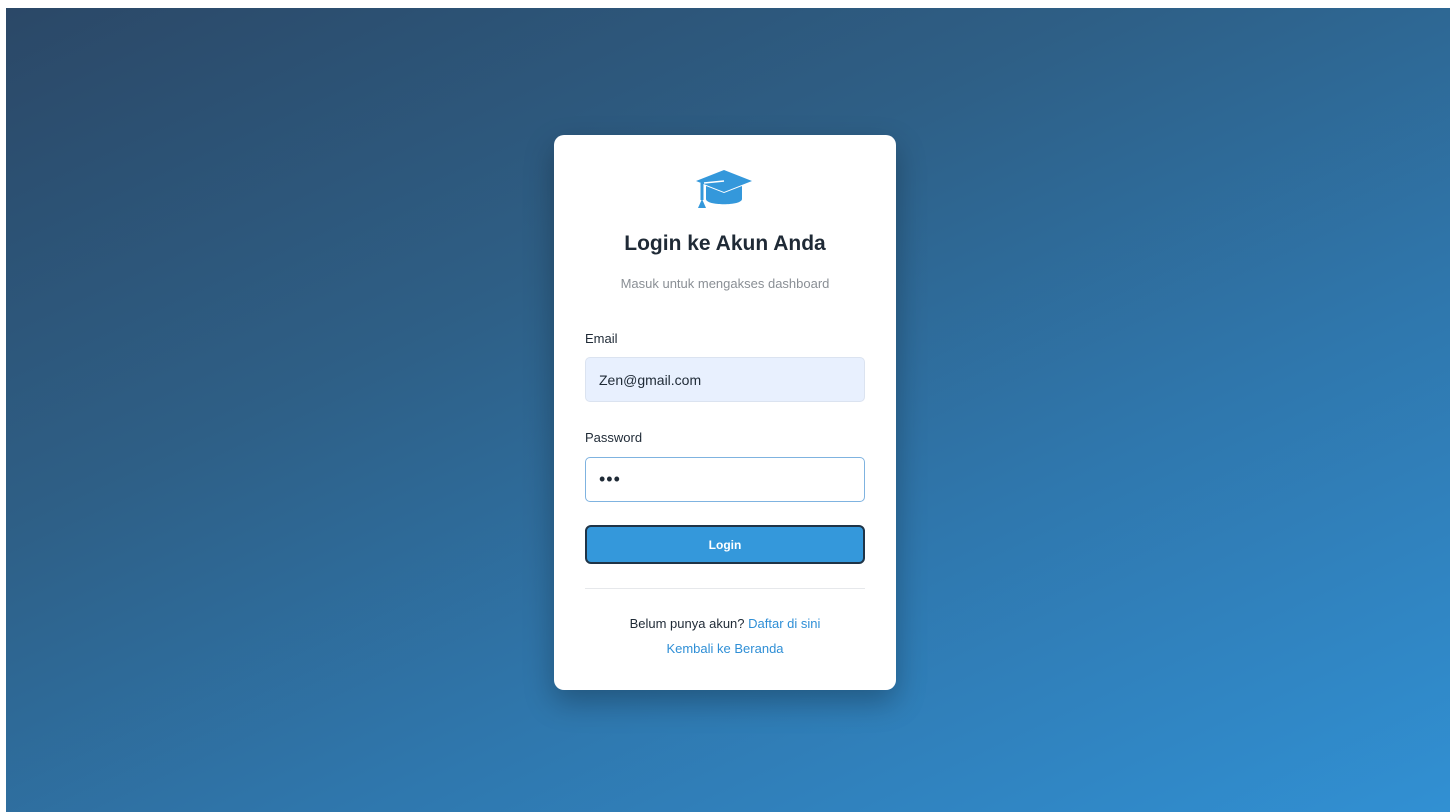 The height and width of the screenshot is (812, 1456). Describe the element at coordinates (725, 544) in the screenshot. I see `login-button: Login` at that location.